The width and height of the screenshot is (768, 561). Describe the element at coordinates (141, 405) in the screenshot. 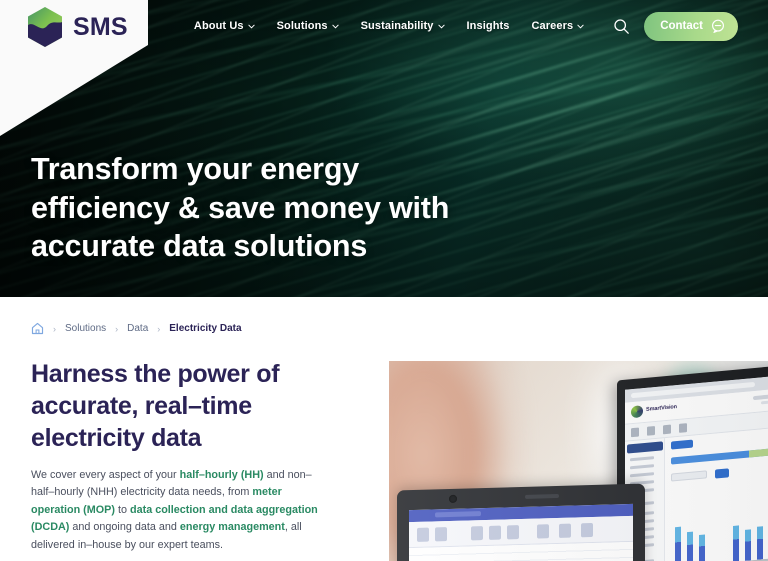

I see `page-title-line-2: accurate, real–time` at that location.